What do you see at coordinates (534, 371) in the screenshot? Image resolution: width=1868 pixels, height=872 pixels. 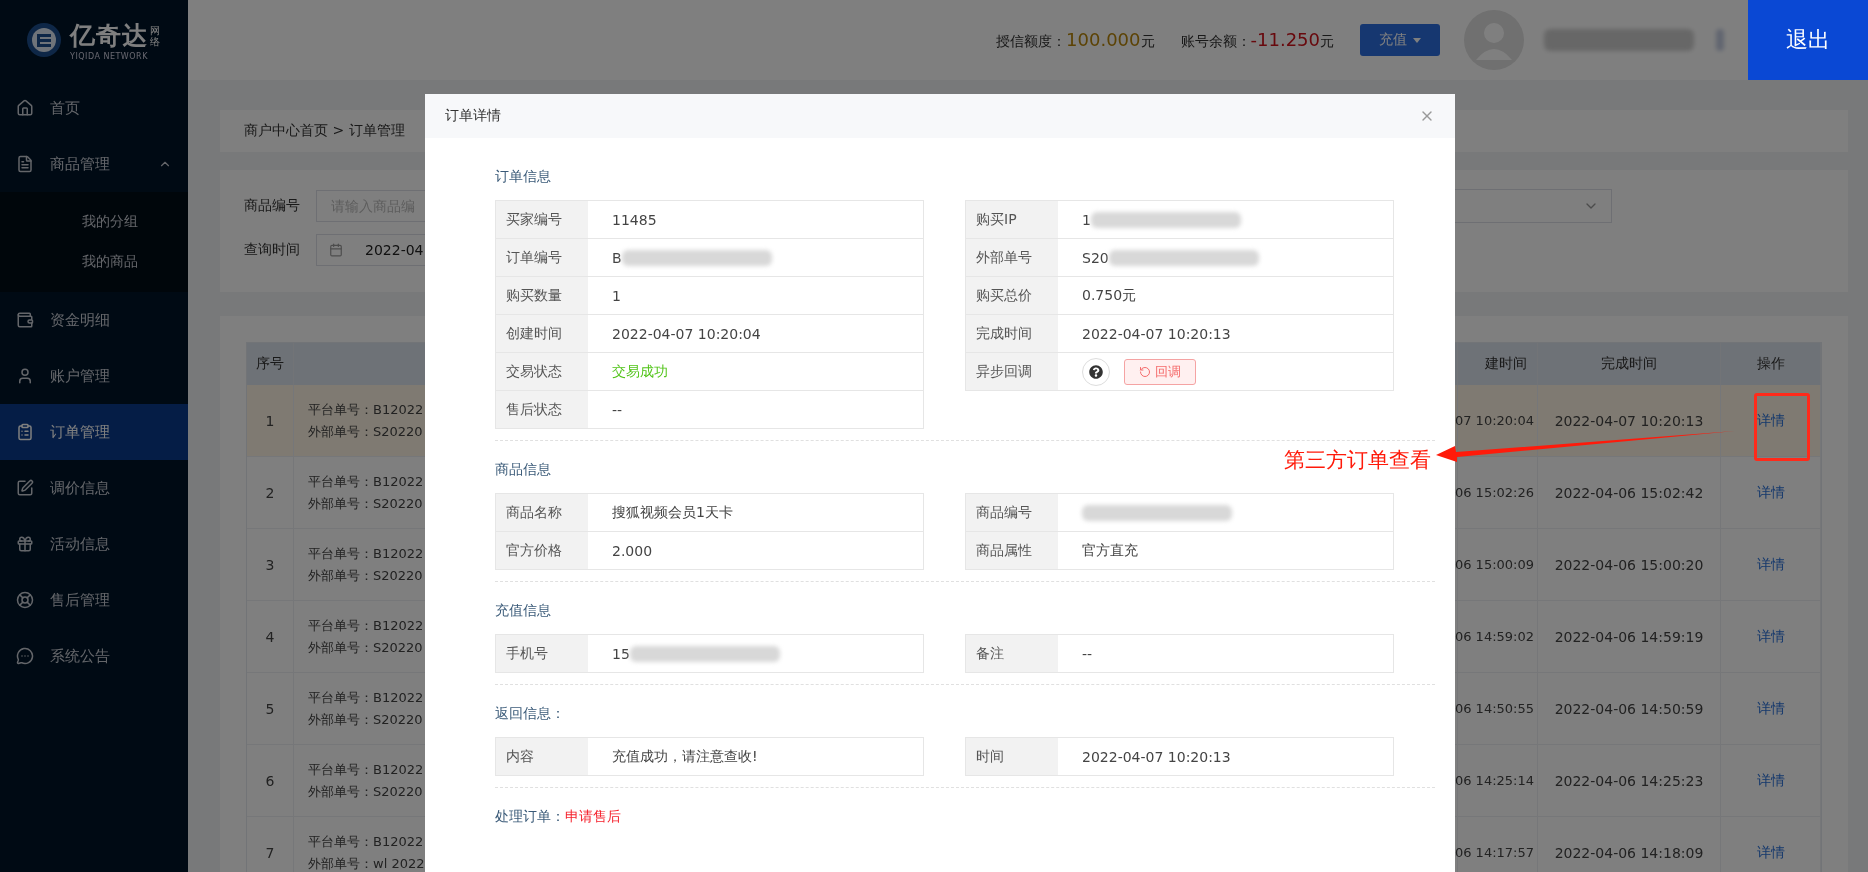 I see `field-label: 交易状态` at bounding box center [534, 371].